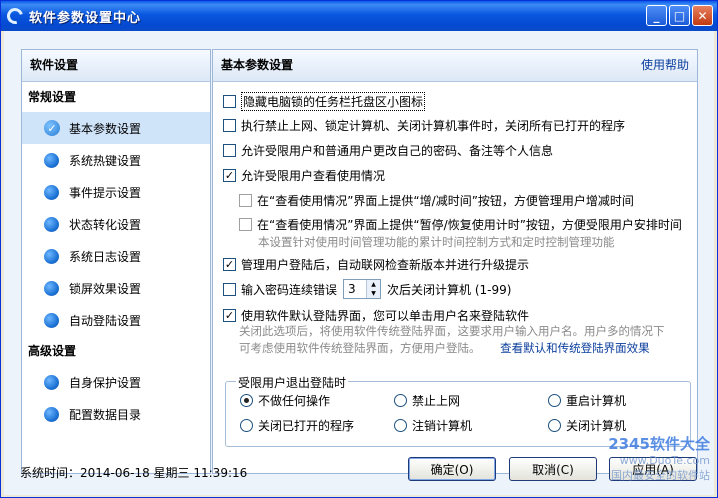 Image resolution: width=718 pixels, height=498 pixels. I want to click on option-default-login: ✓ 使用软件默认登陆界面，您可以单击用户名来登陆软件, so click(376, 315).